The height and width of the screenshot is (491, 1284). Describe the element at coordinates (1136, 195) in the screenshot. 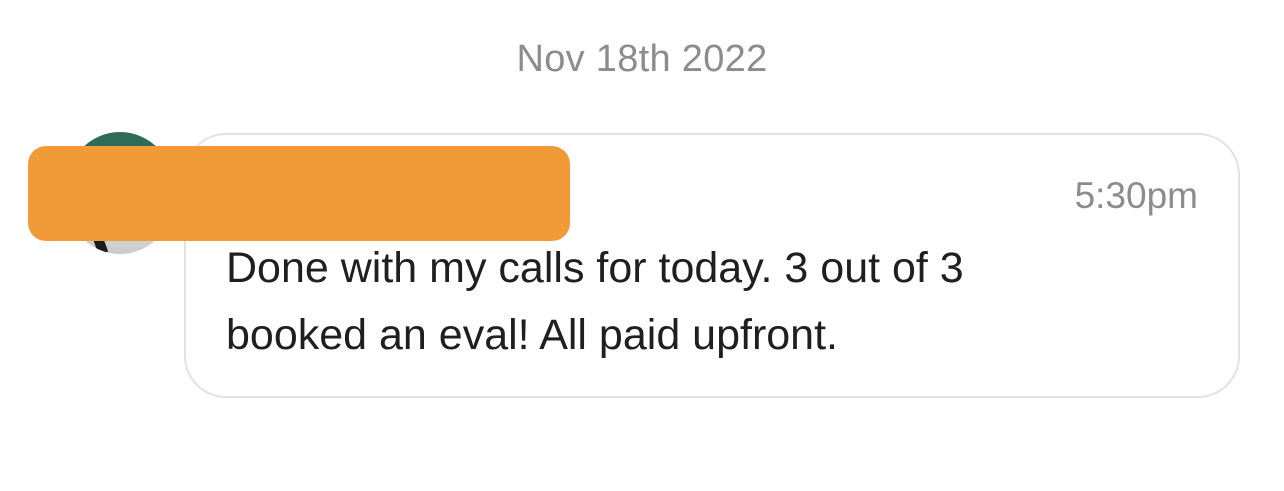

I see `message-timestamp: 5:30pm` at that location.